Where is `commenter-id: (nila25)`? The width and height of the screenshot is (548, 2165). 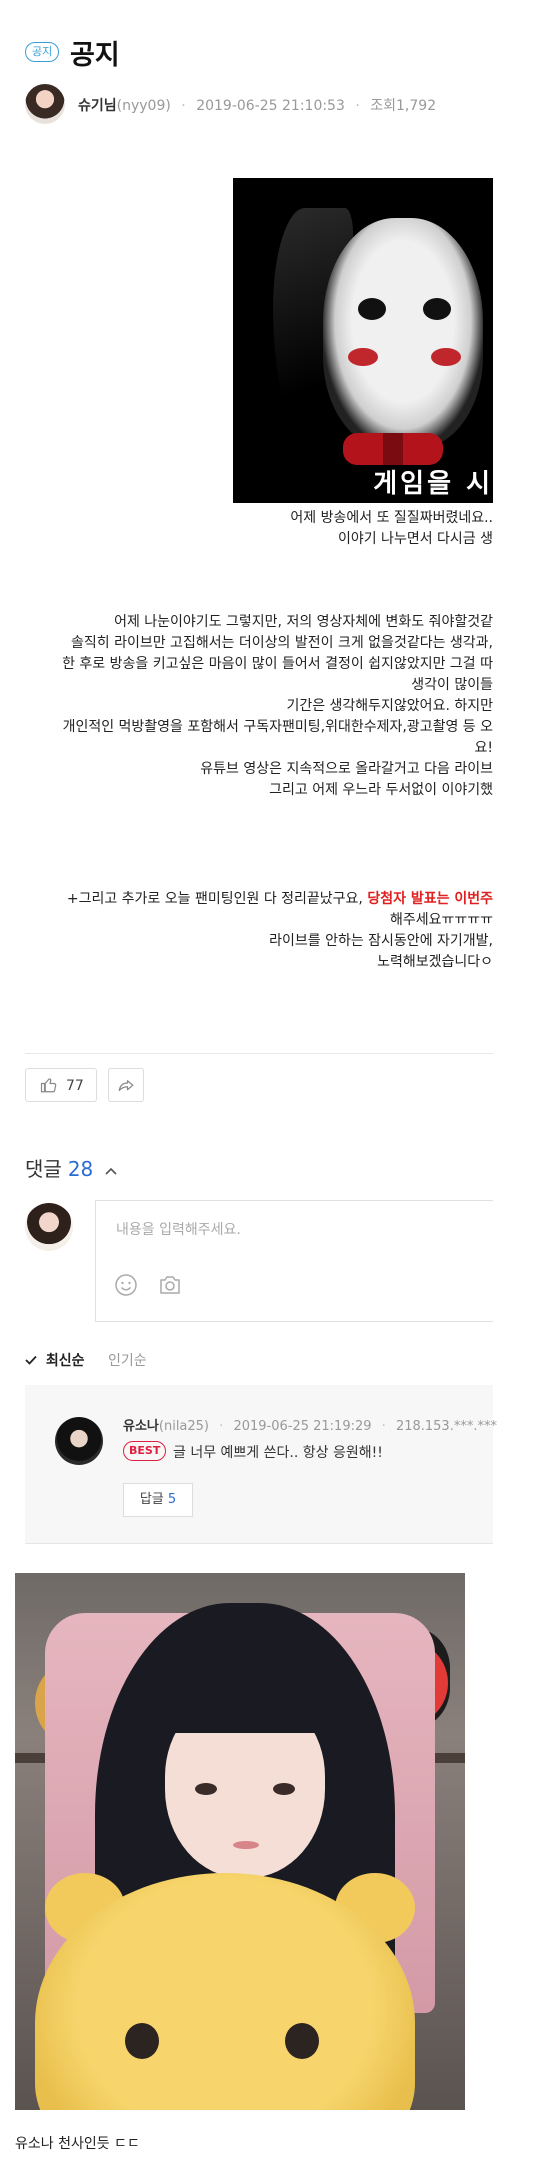
commenter-id: (nila25) is located at coordinates (184, 1426).